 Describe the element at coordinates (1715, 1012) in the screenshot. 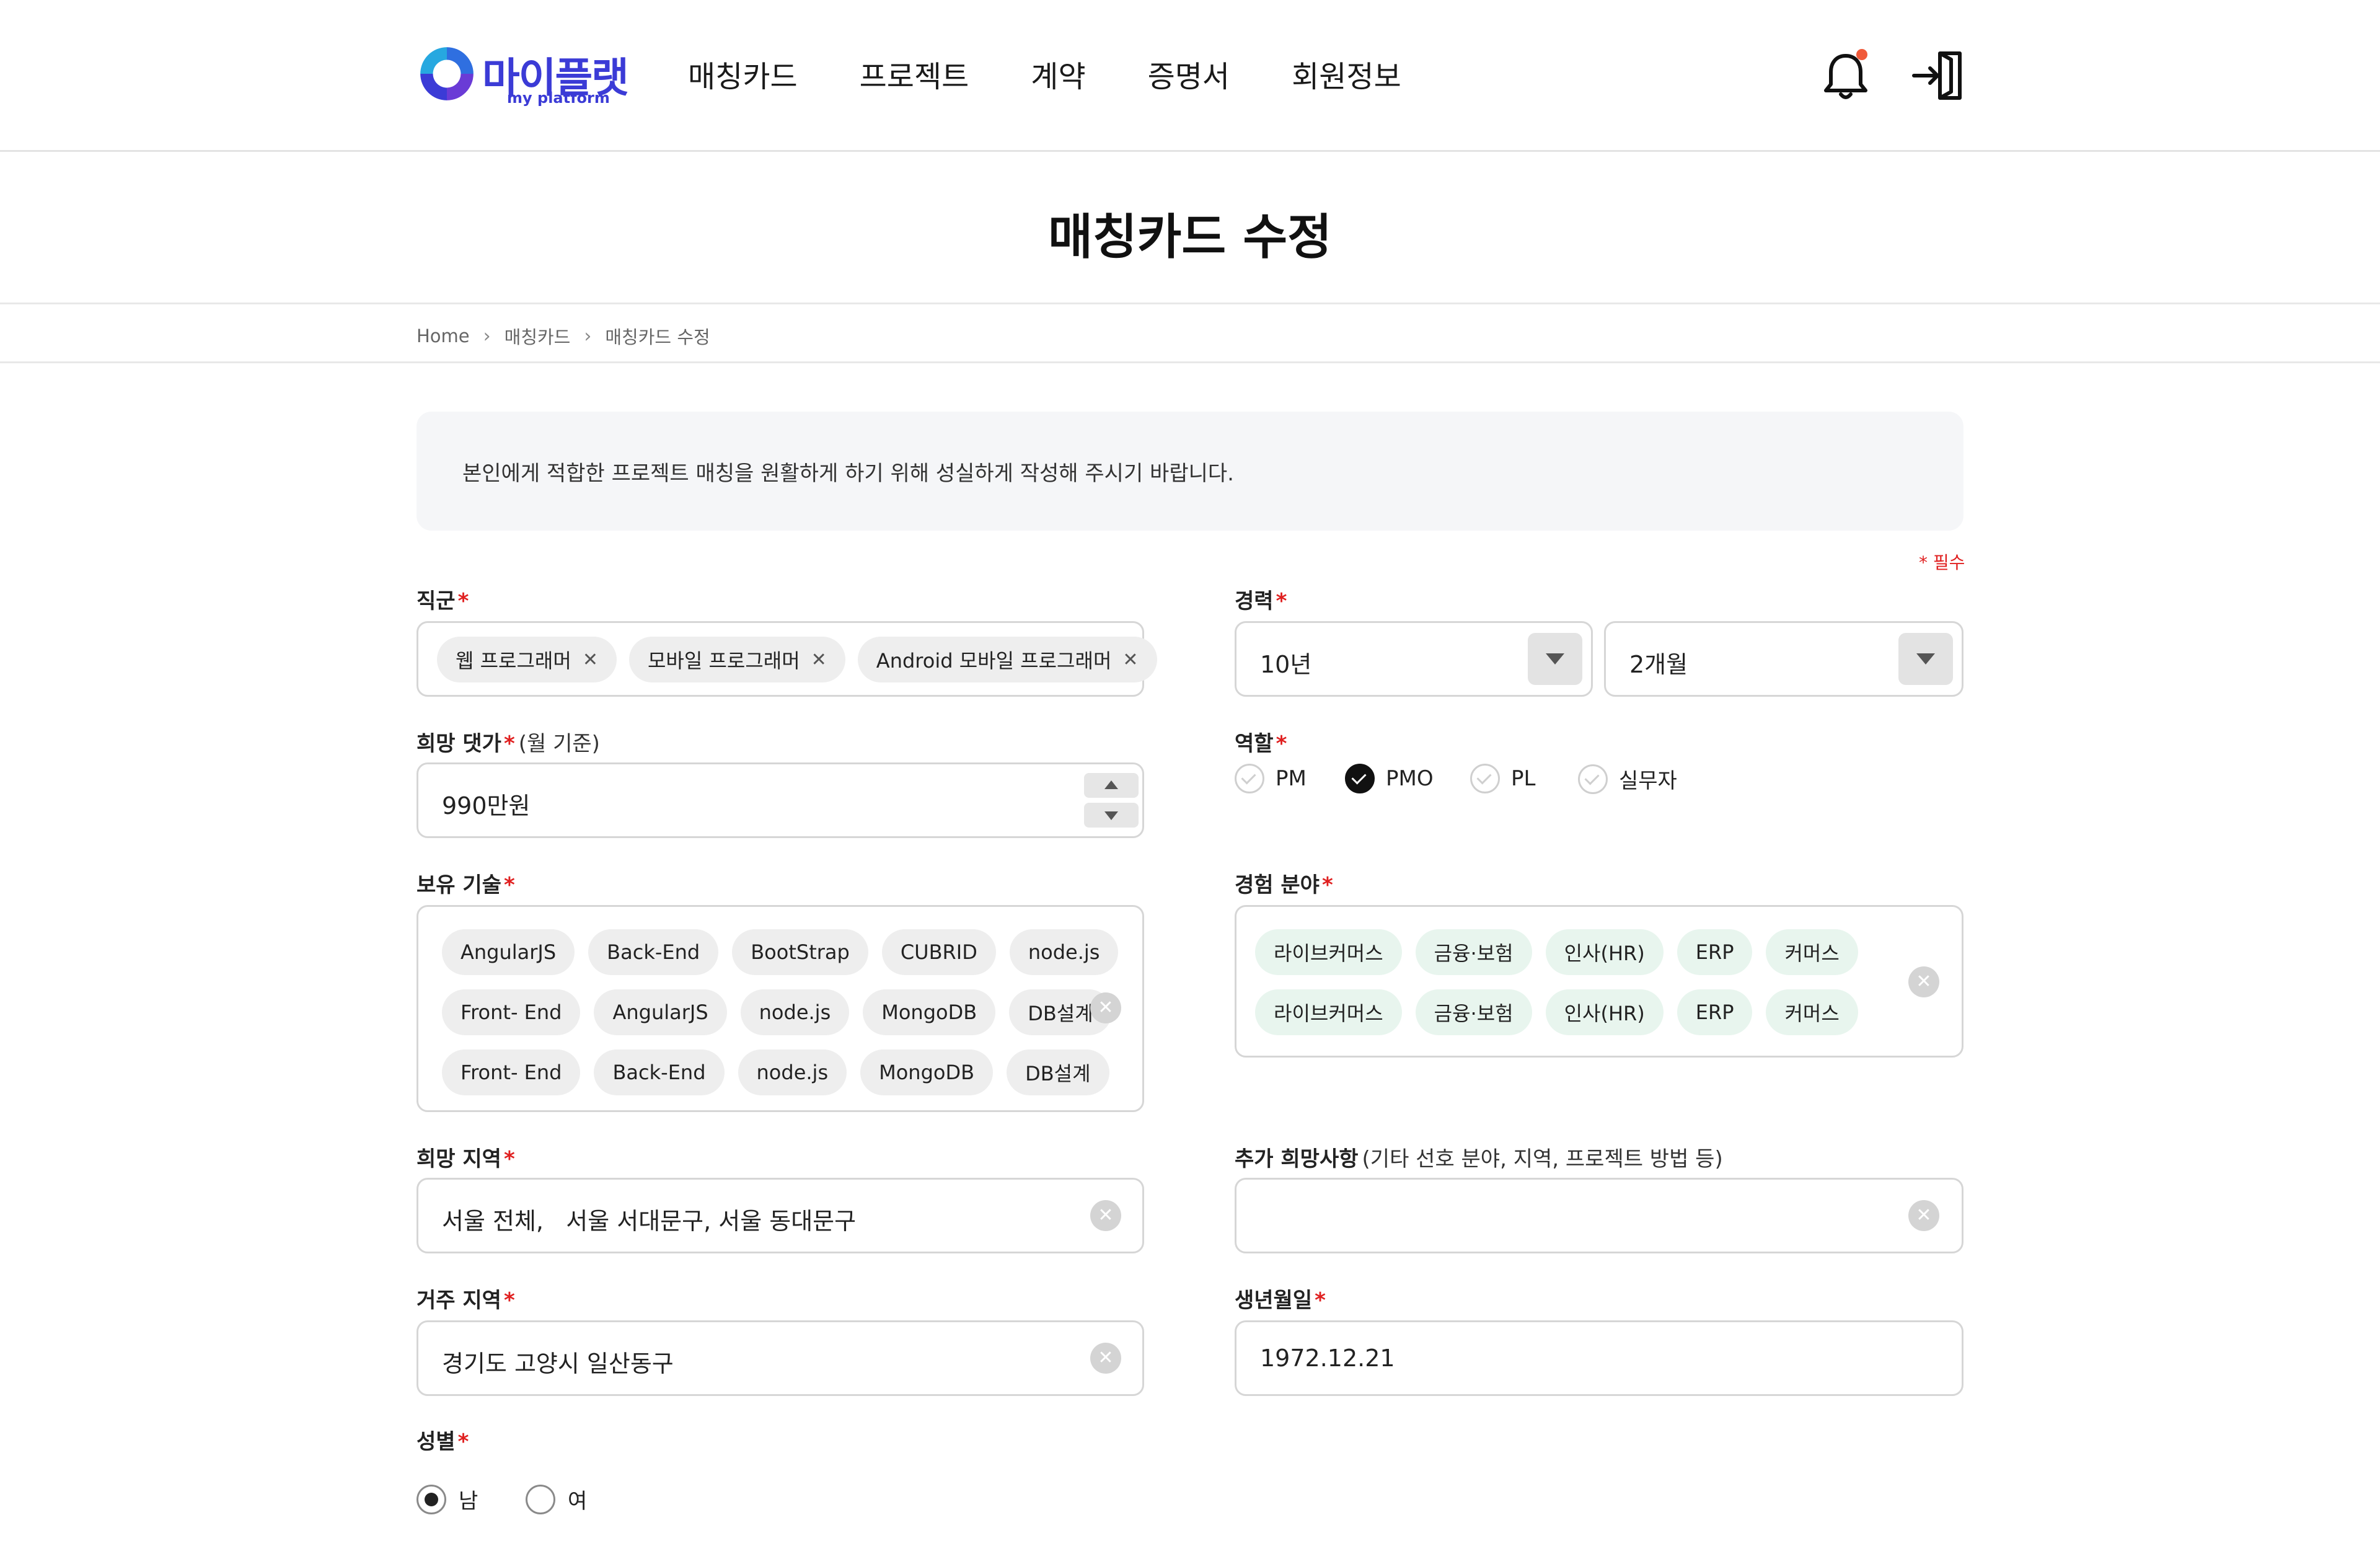

I see `experience-tag: ERP` at that location.